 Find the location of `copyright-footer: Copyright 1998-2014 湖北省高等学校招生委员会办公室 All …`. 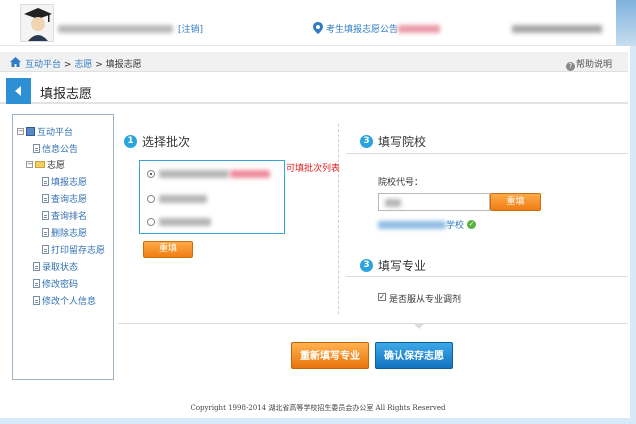

copyright-footer: Copyright 1998-2014 湖北省高等学校招生委员会办公室 All … is located at coordinates (318, 408).